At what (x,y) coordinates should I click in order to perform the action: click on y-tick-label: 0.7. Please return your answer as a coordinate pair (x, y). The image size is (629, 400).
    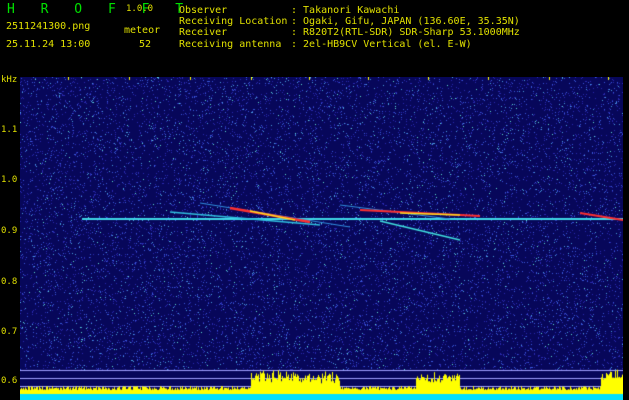
    Looking at the image, I should click on (9, 332).